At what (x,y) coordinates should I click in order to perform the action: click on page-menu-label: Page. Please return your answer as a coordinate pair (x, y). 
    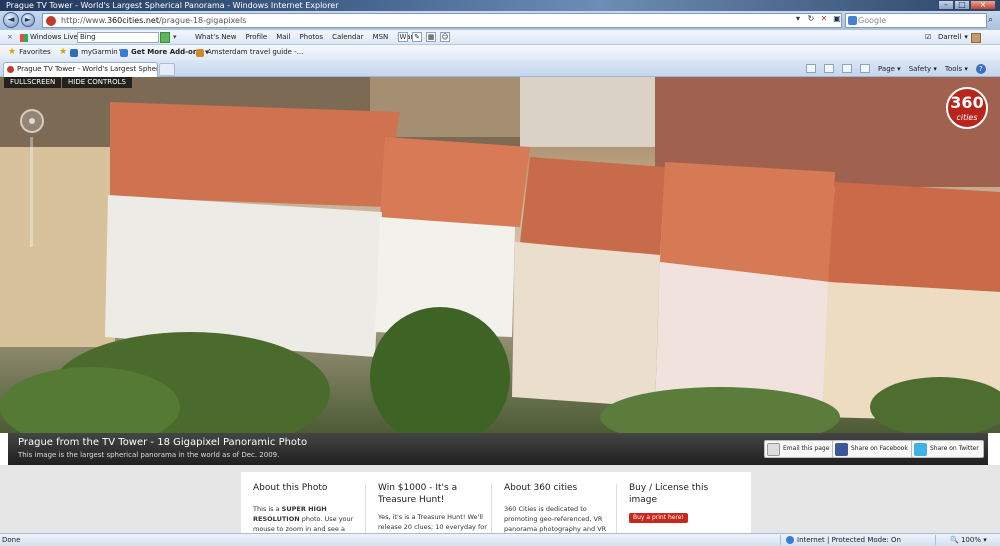
    Looking at the image, I should click on (886, 68).